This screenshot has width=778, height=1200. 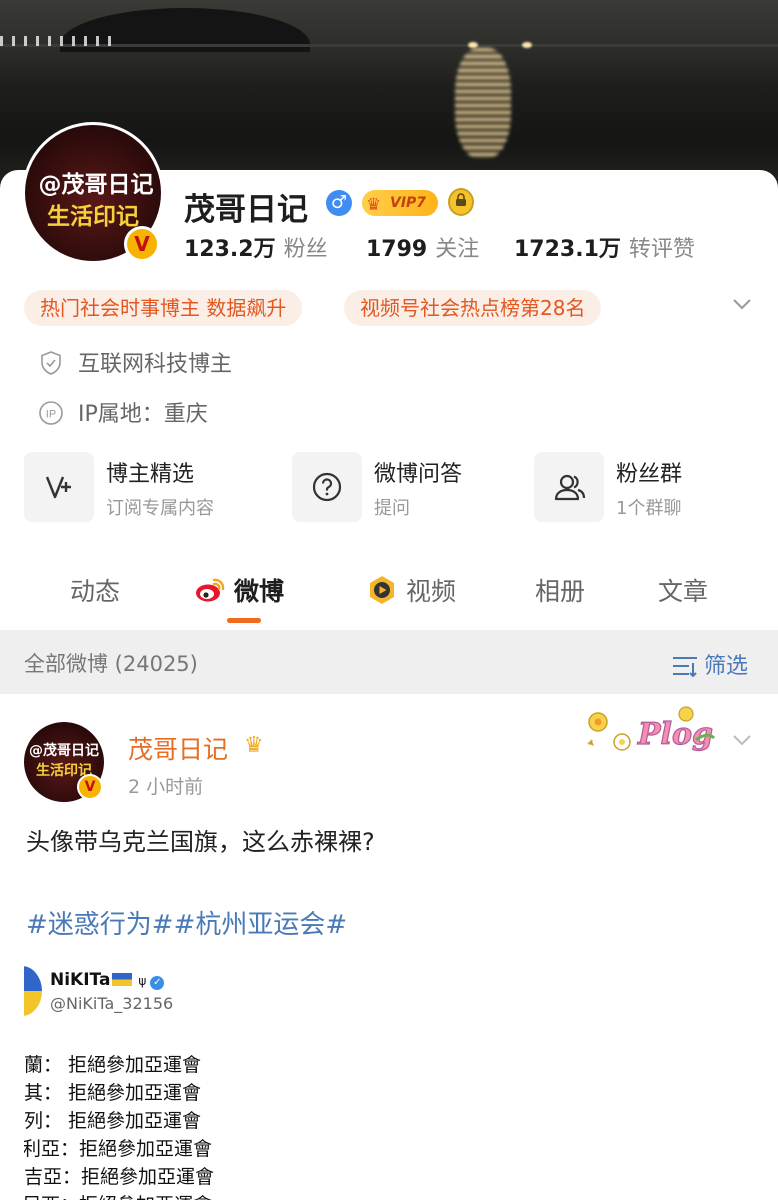 What do you see at coordinates (397, 249) in the screenshot?
I see `stat-value: 1799` at bounding box center [397, 249].